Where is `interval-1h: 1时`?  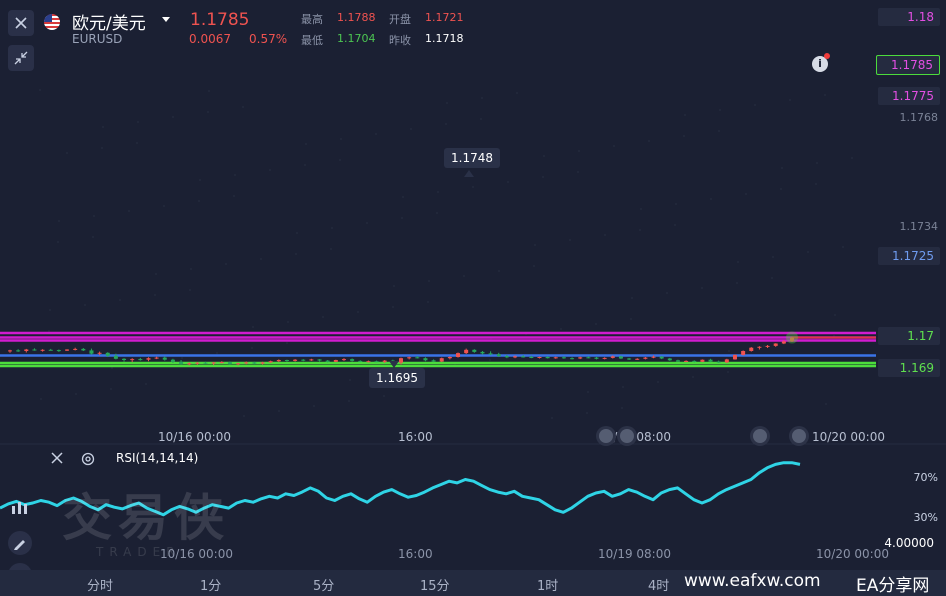
interval-1h: 1时 is located at coordinates (547, 584).